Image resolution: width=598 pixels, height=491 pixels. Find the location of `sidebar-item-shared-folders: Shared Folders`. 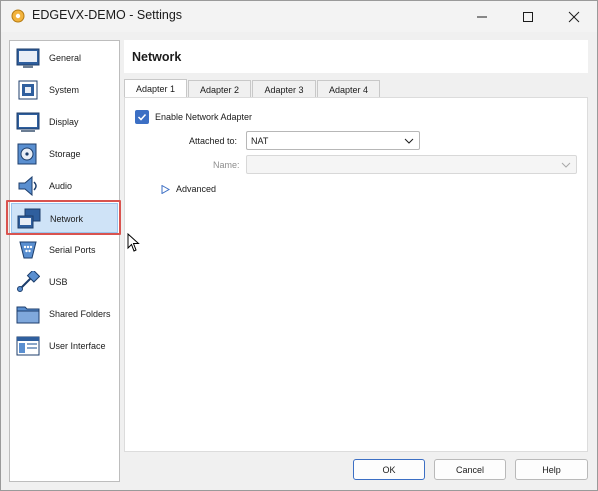

sidebar-item-shared-folders: Shared Folders is located at coordinates (64, 314).